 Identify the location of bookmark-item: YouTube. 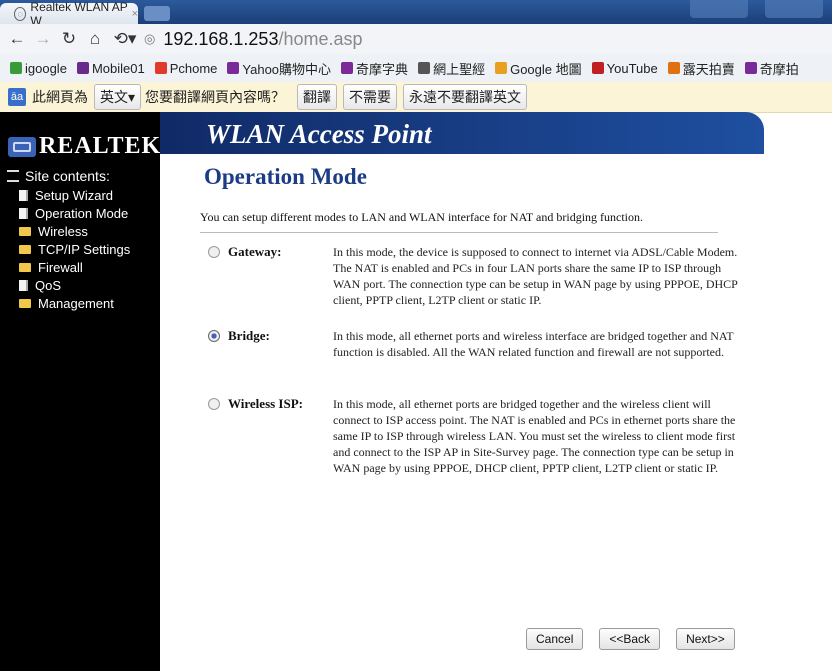
(624, 68).